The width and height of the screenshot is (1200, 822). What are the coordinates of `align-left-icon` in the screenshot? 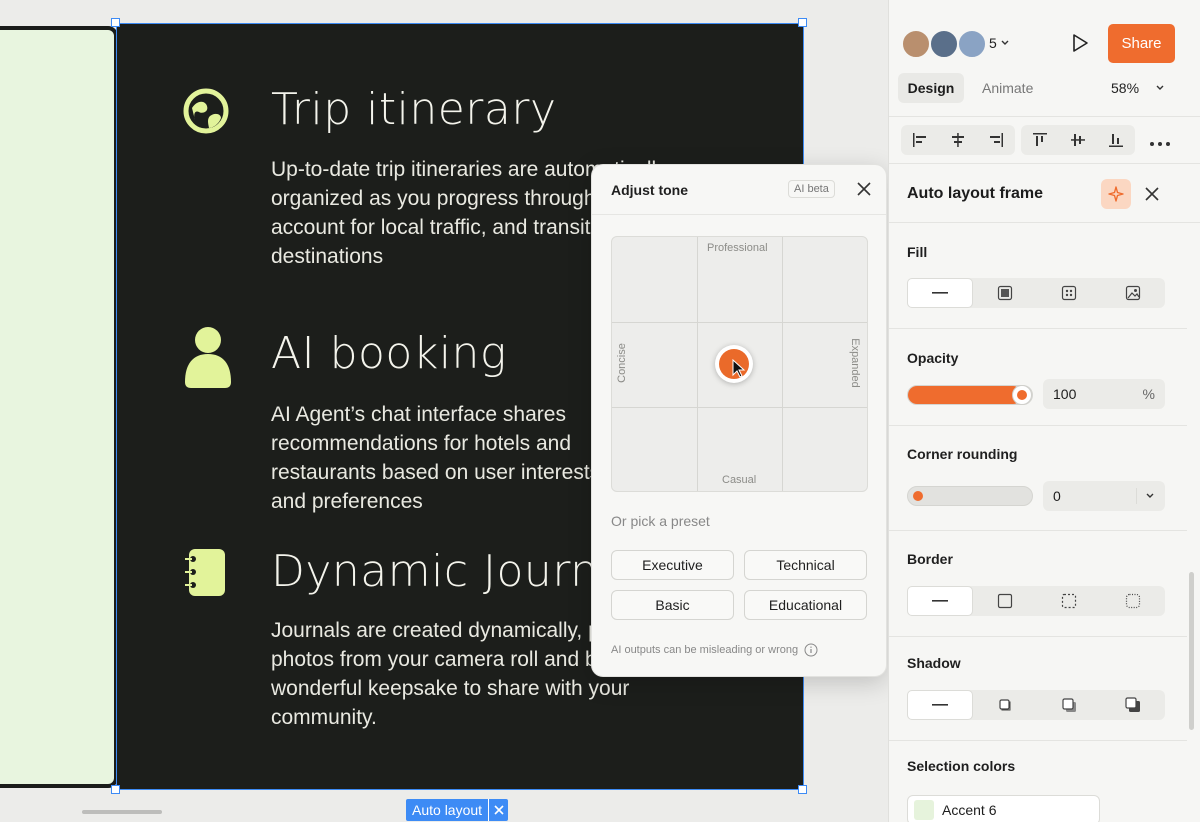 It's located at (919, 140).